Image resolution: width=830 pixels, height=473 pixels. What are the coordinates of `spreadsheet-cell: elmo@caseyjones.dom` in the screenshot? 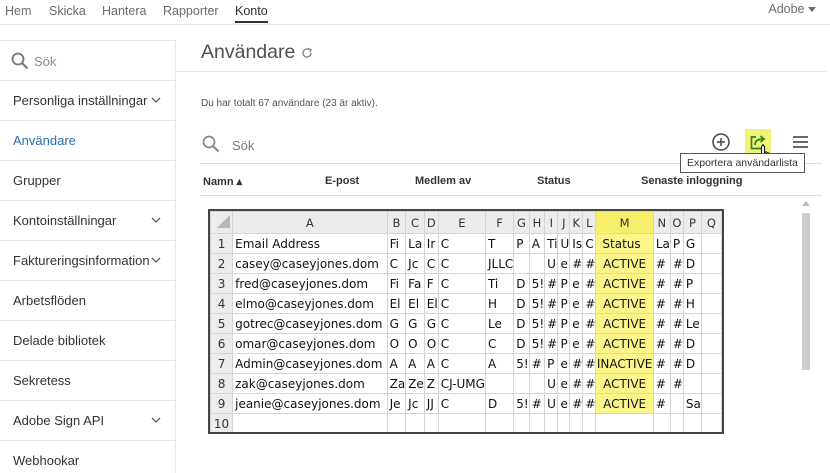 It's located at (310, 303).